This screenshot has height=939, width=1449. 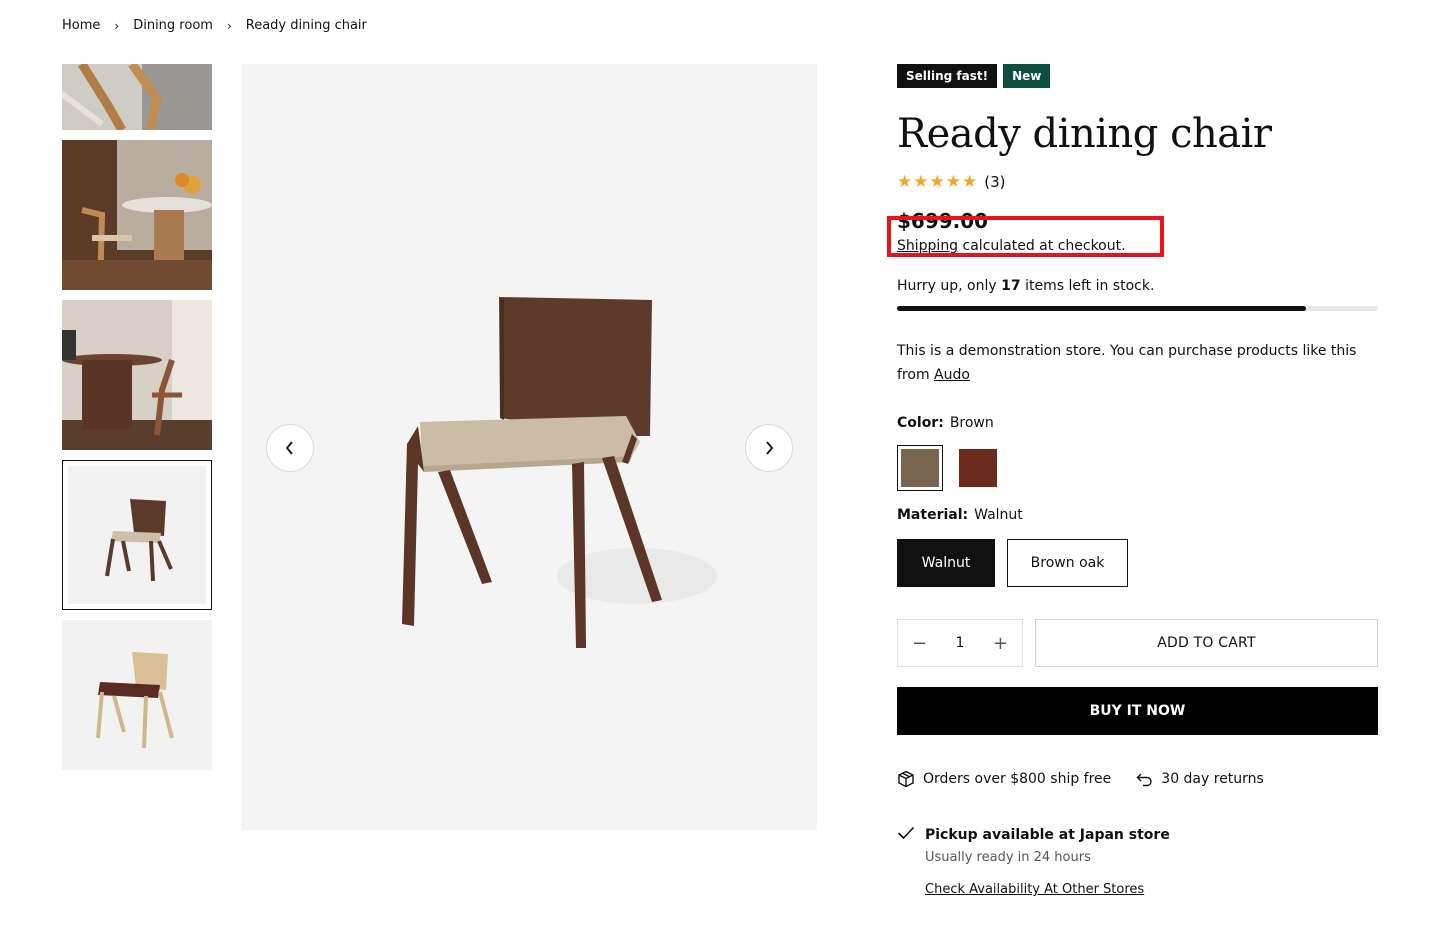 I want to click on chair-front-image, so click(x=137, y=535).